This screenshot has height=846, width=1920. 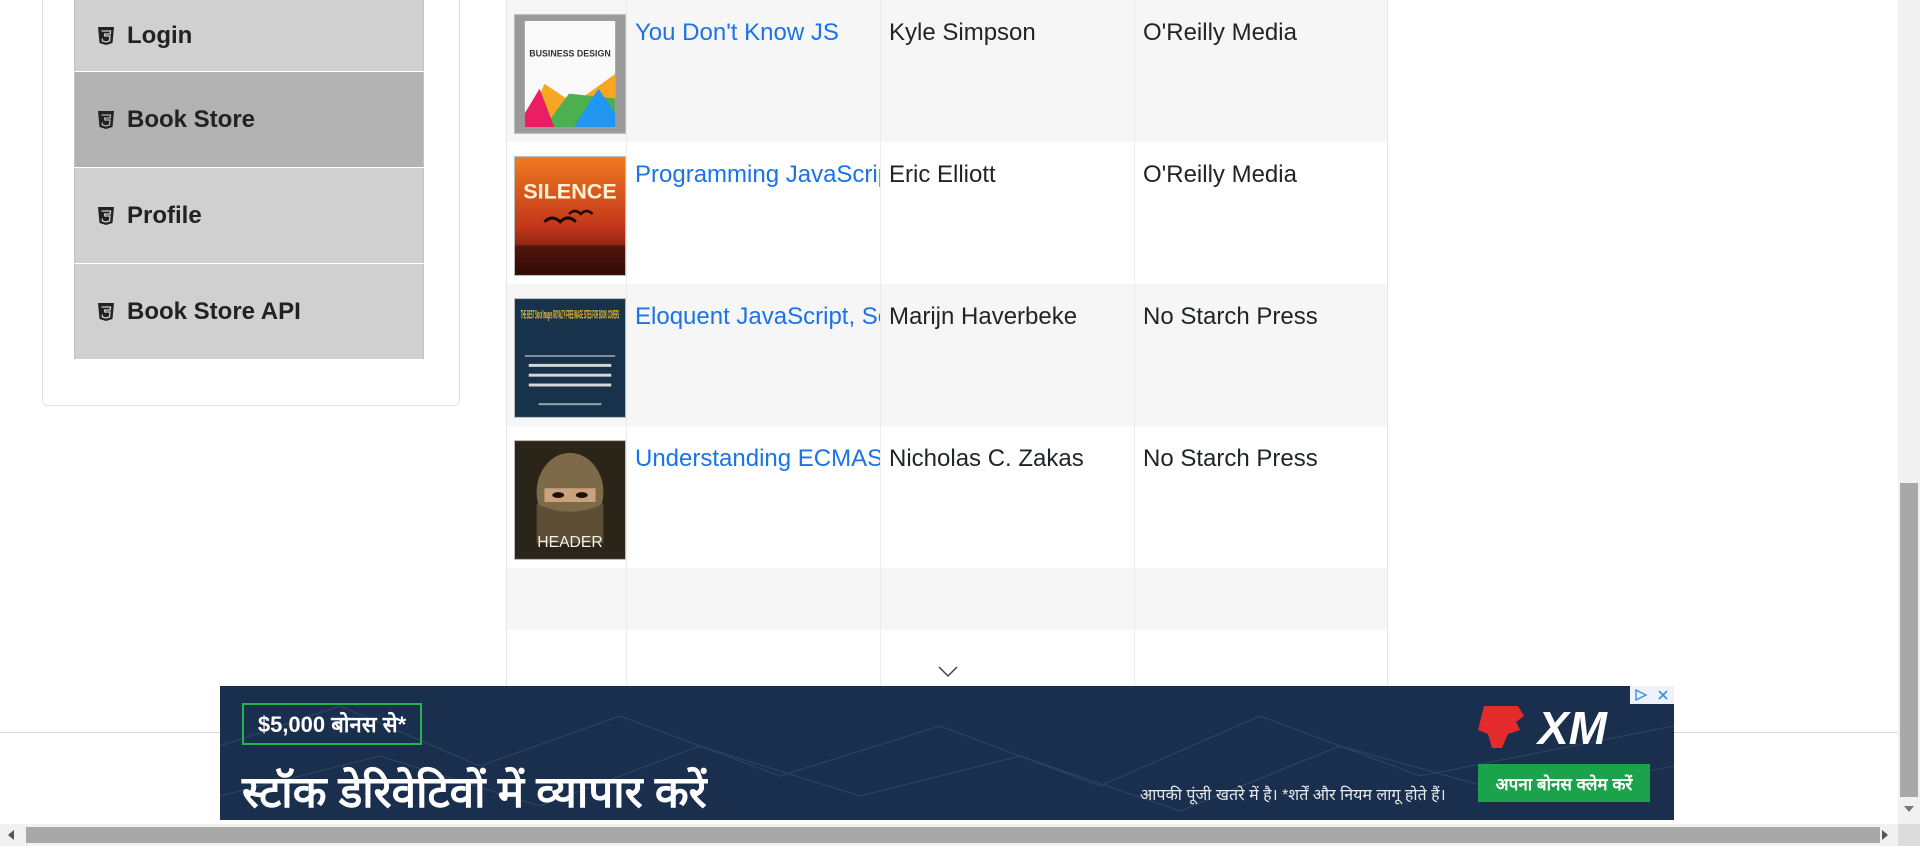 What do you see at coordinates (1572, 727) in the screenshot?
I see `ad-brand: XM` at bounding box center [1572, 727].